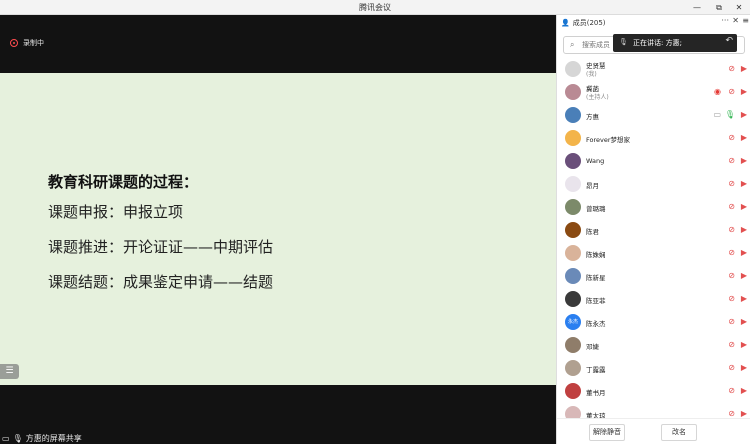 This screenshot has width=750, height=444. Describe the element at coordinates (161, 282) in the screenshot. I see `slide-line-3: 课题结题：成果鉴定申请——结题` at that location.